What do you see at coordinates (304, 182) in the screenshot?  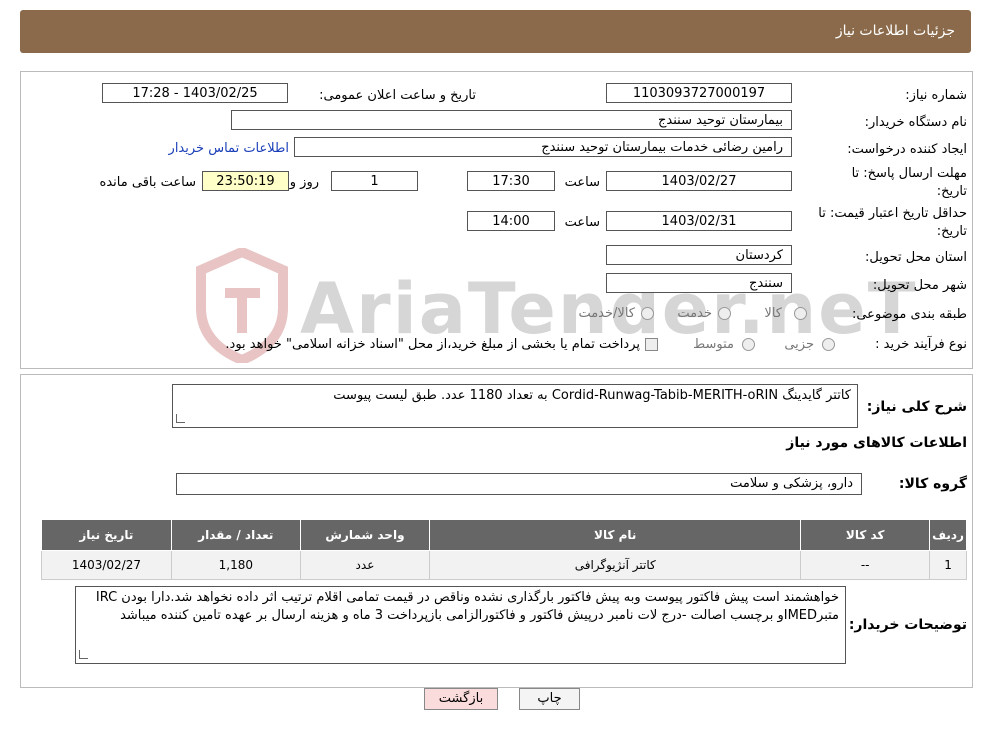 I see `days-label: روز و` at bounding box center [304, 182].